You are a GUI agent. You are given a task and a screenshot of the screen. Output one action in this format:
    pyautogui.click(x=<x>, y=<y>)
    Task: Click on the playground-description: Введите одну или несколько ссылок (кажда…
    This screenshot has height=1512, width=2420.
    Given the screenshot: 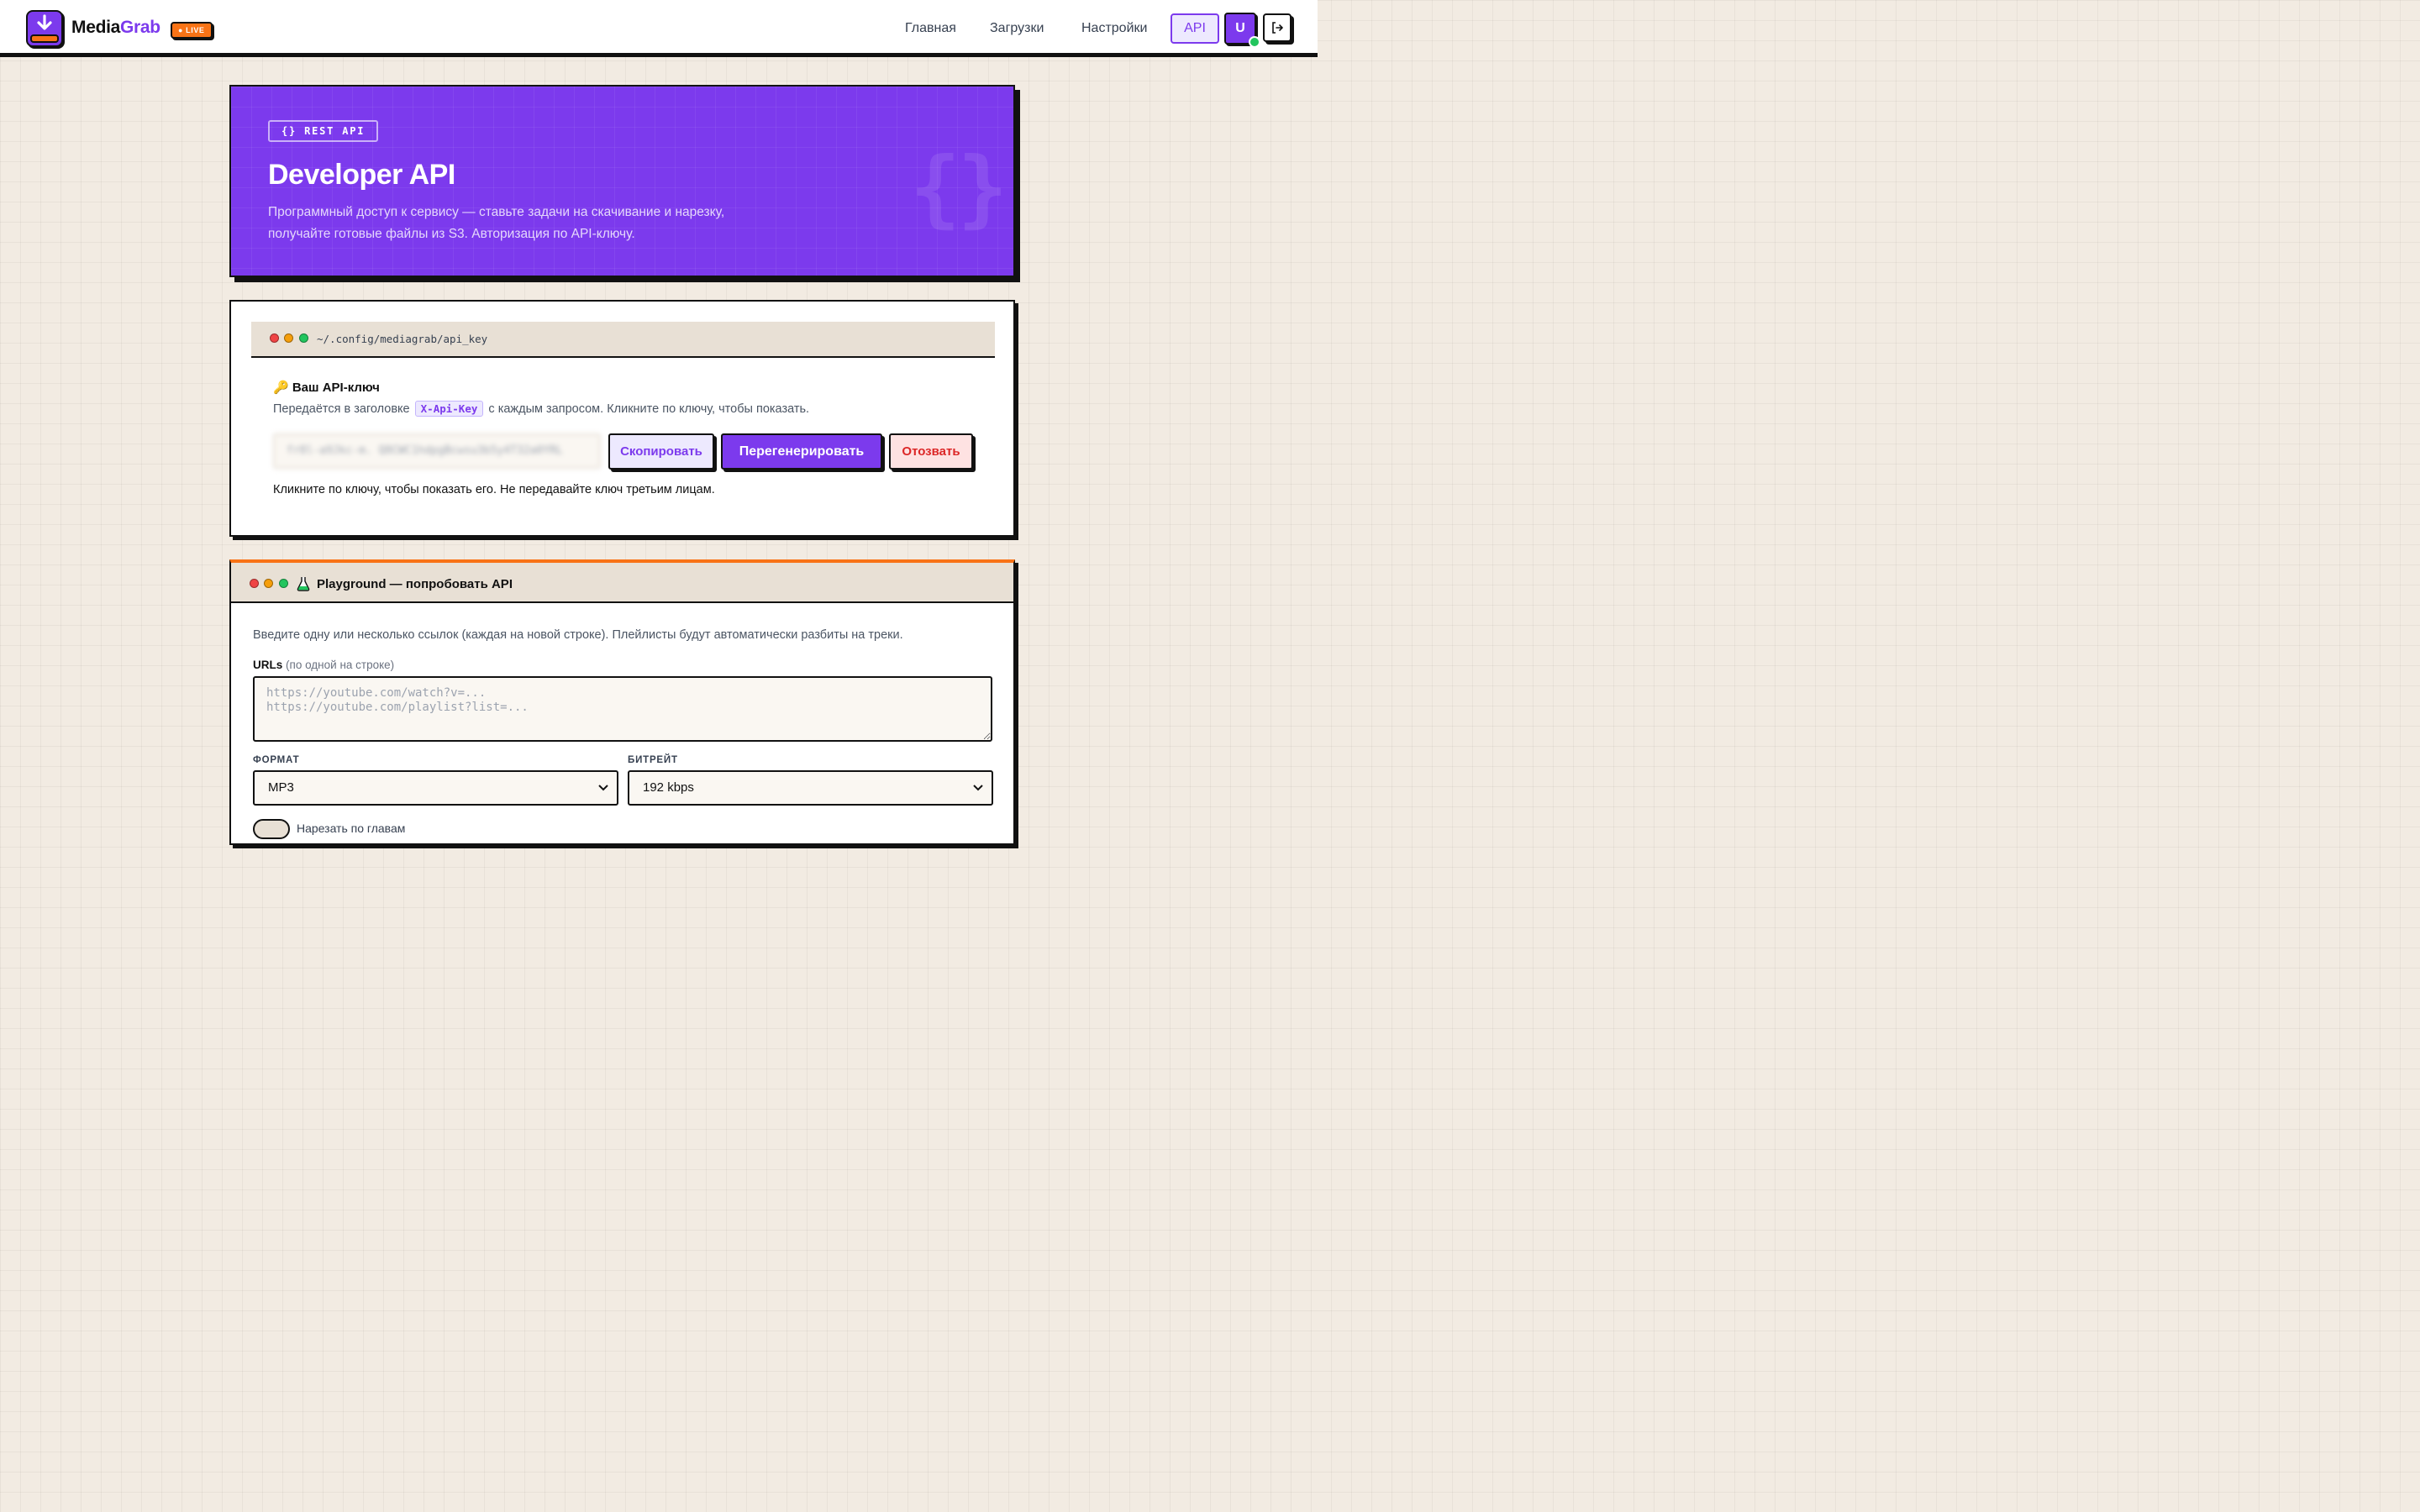 What is the action you would take?
    pyautogui.click(x=578, y=635)
    